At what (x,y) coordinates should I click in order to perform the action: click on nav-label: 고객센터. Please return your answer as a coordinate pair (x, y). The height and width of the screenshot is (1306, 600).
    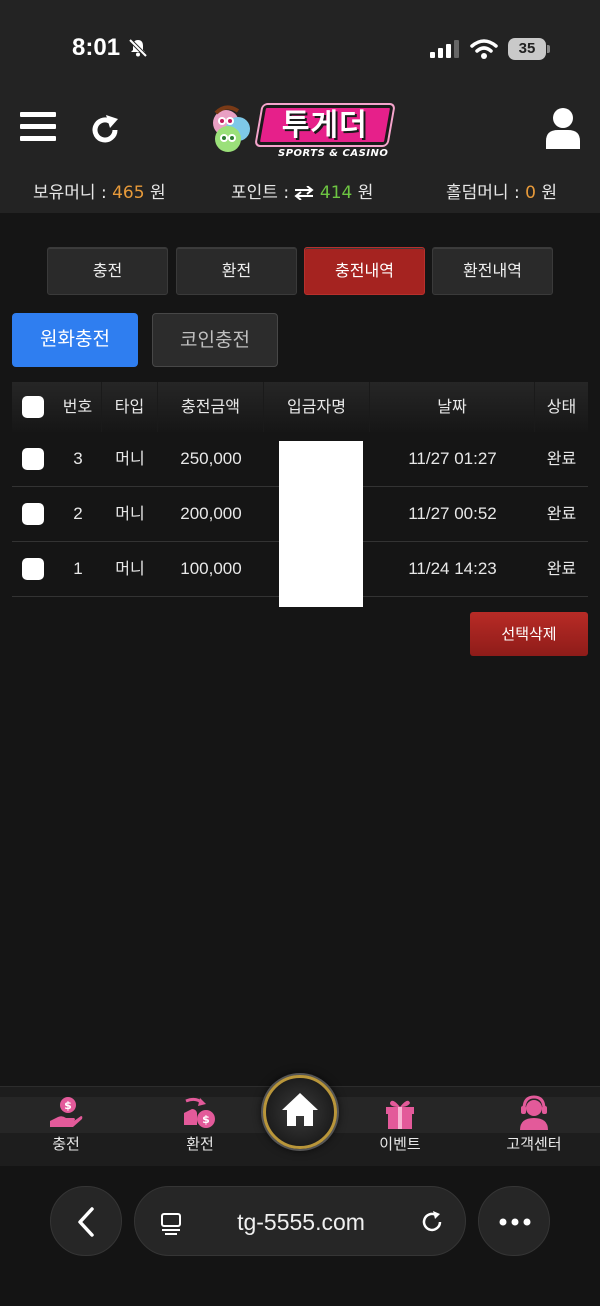
    Looking at the image, I should click on (534, 1144).